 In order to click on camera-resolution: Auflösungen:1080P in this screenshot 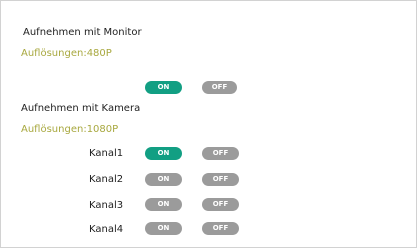, I will do `click(70, 129)`.